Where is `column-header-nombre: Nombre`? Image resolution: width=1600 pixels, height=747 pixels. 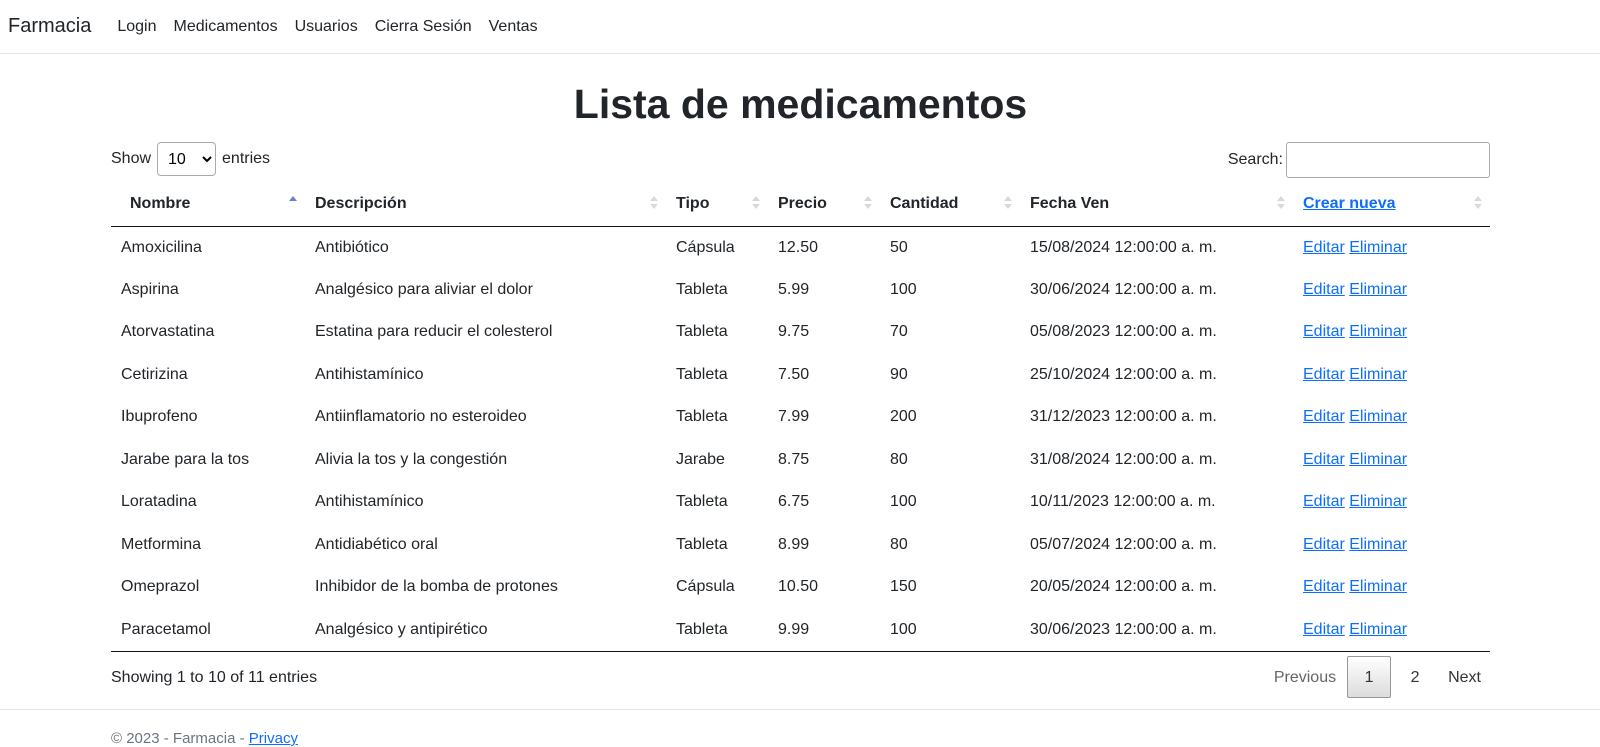
column-header-nombre: Nombre is located at coordinates (208, 204).